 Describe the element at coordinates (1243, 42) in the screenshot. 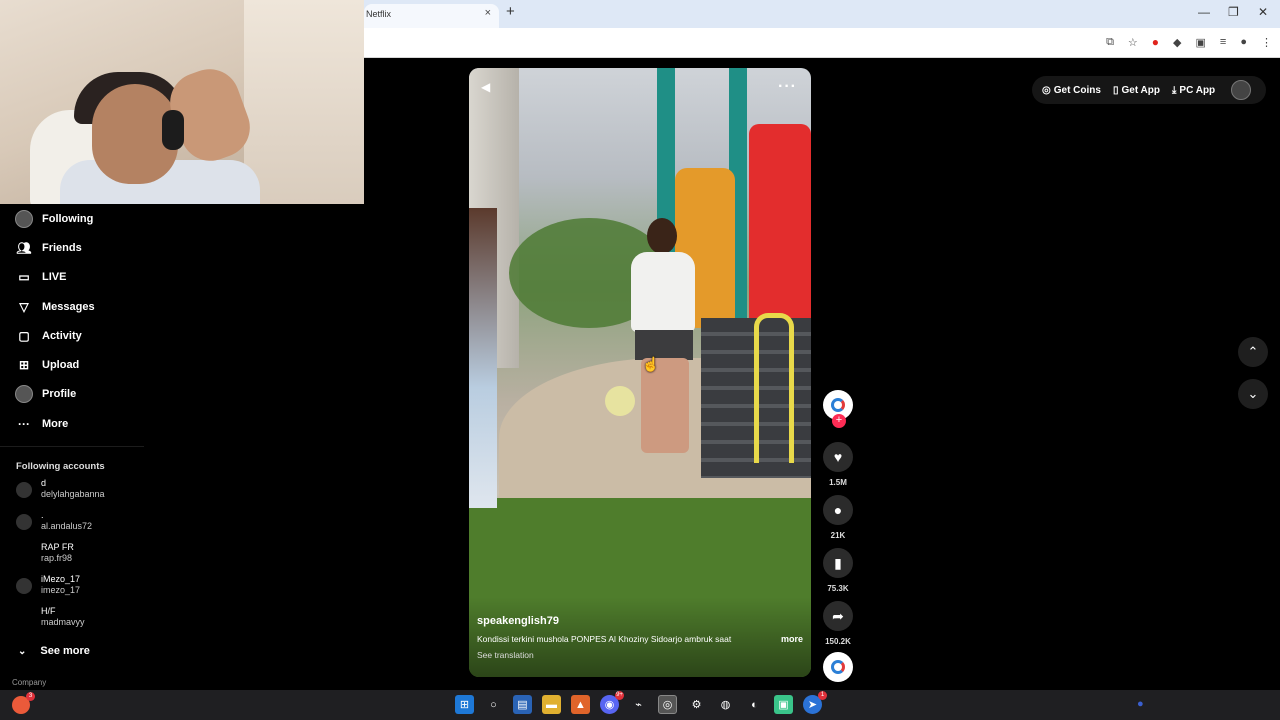

I see `profile-avatar-icon: ●` at that location.